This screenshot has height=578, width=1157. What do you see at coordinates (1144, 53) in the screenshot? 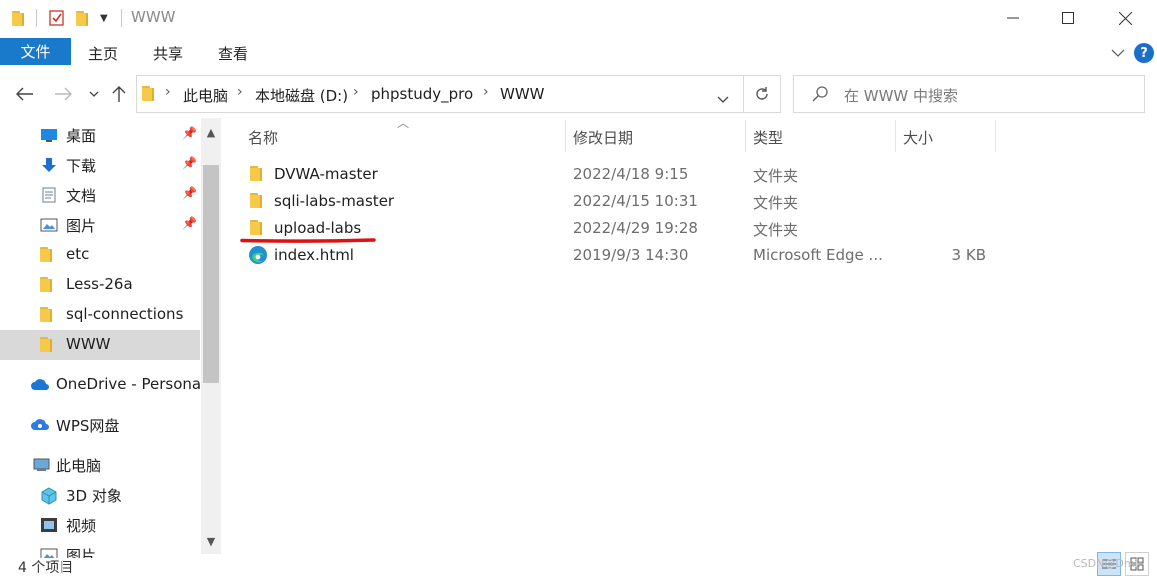
I see `help-icon: ?` at bounding box center [1144, 53].